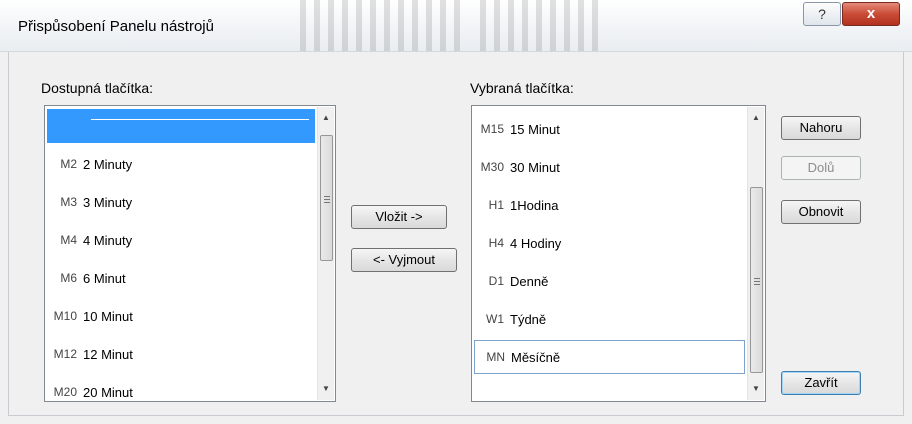 The image size is (912, 424). I want to click on item-code: H1, so click(496, 205).